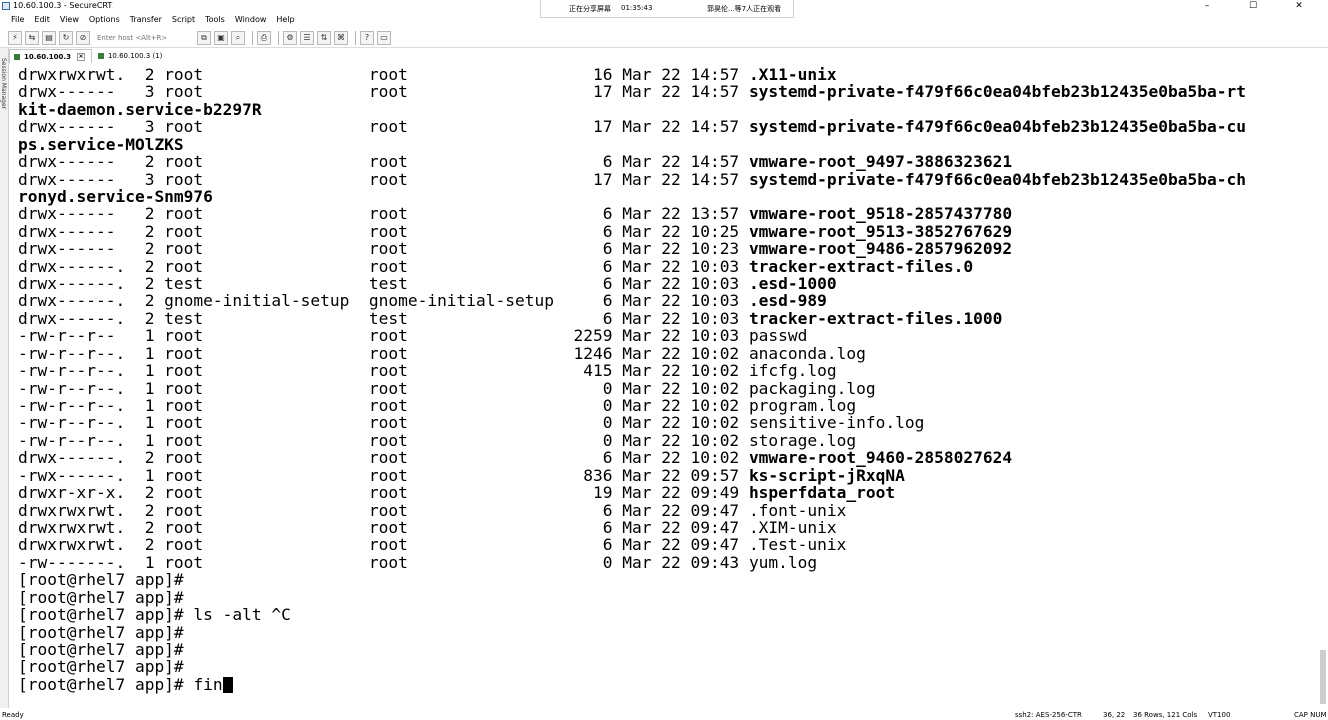 This screenshot has width=1328, height=720. Describe the element at coordinates (792, 75) in the screenshot. I see `file-name: .X11-unix` at that location.